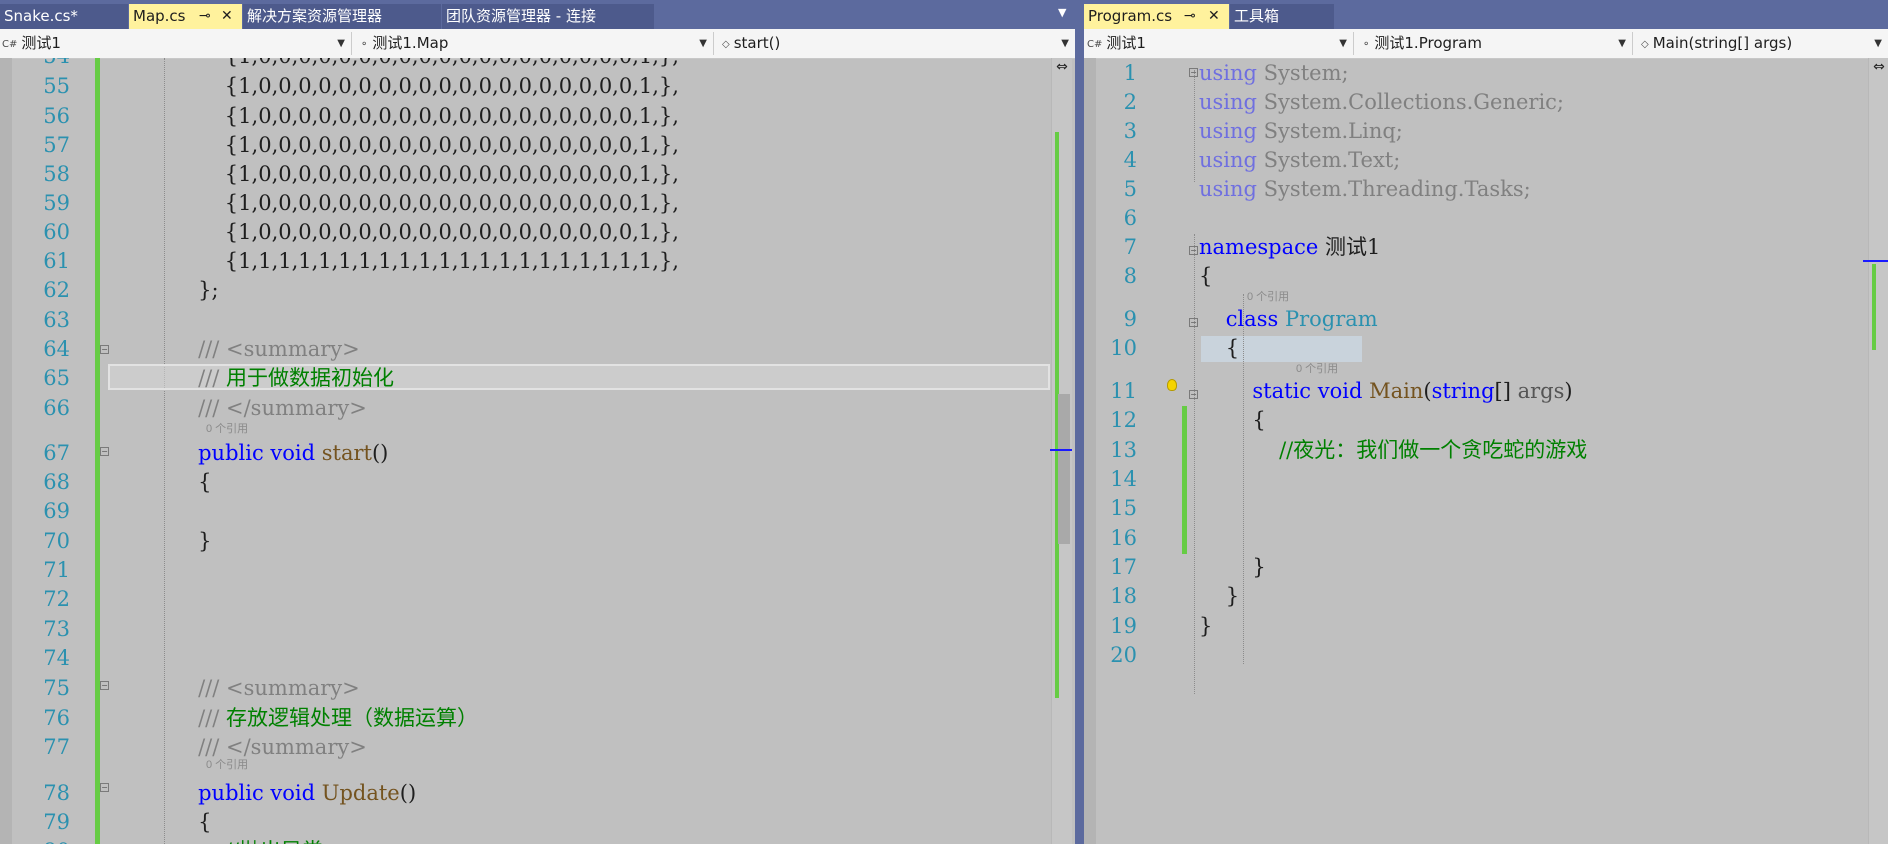 The image size is (1888, 844). I want to click on line-number: 80, so click(40, 841).